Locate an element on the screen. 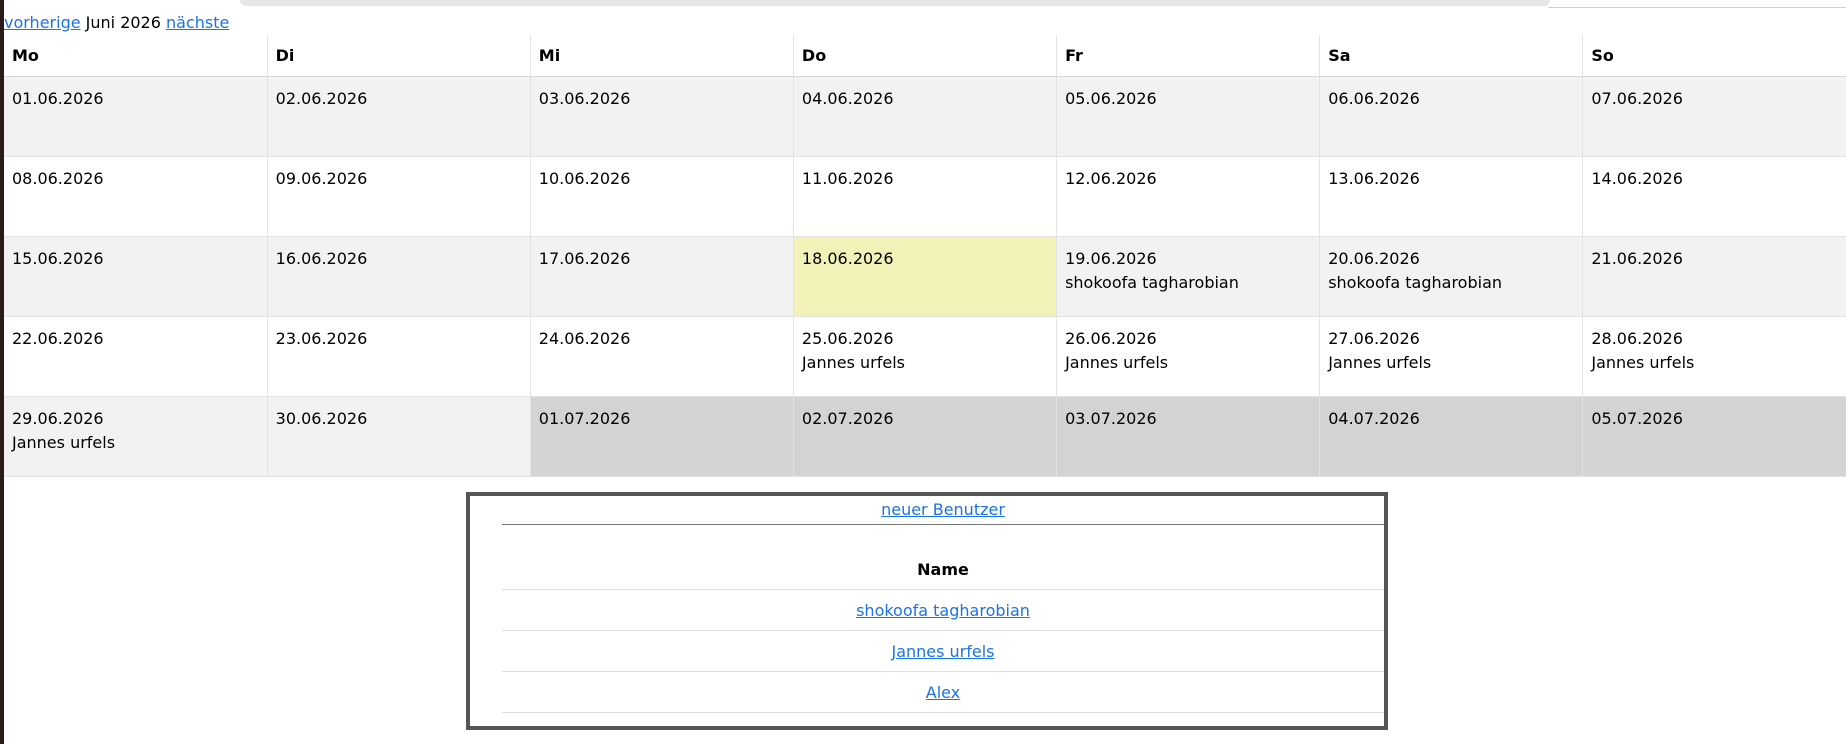 The image size is (1846, 744). day-cell: 08.06.2026 is located at coordinates (136, 196).